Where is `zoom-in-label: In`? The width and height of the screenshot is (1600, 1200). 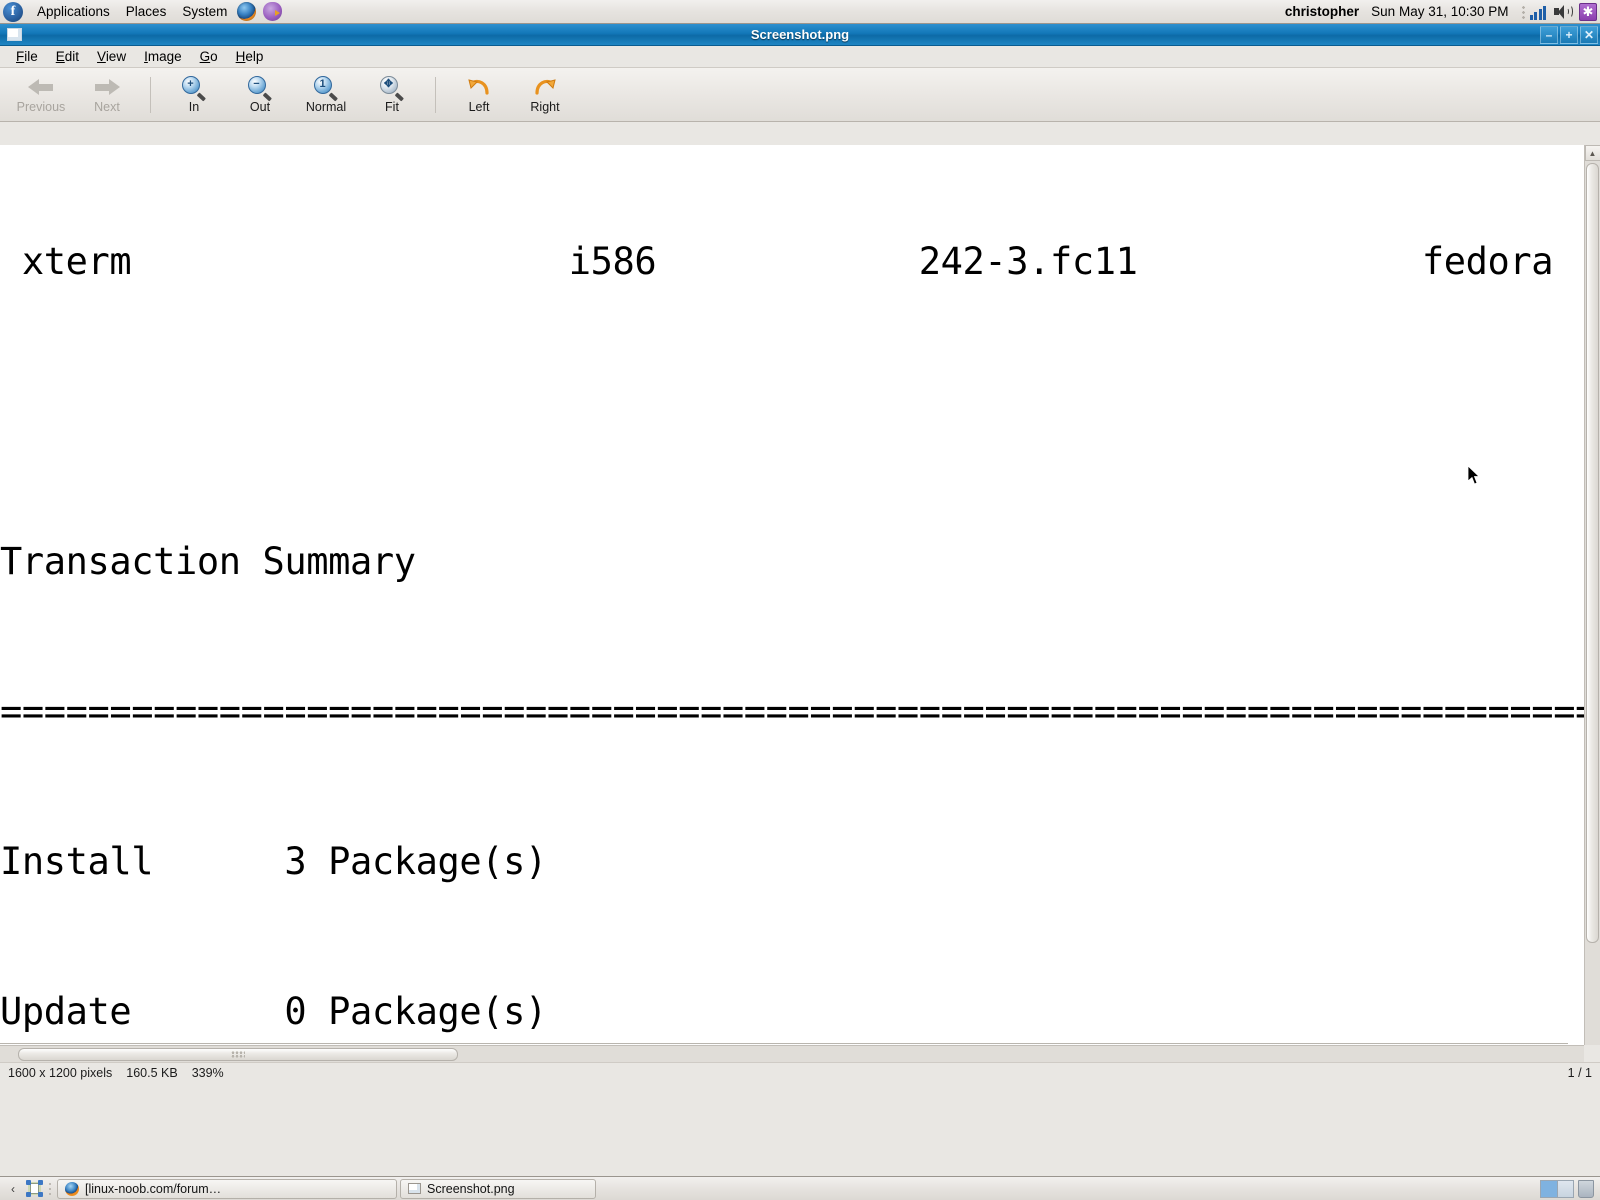 zoom-in-label: In is located at coordinates (194, 107).